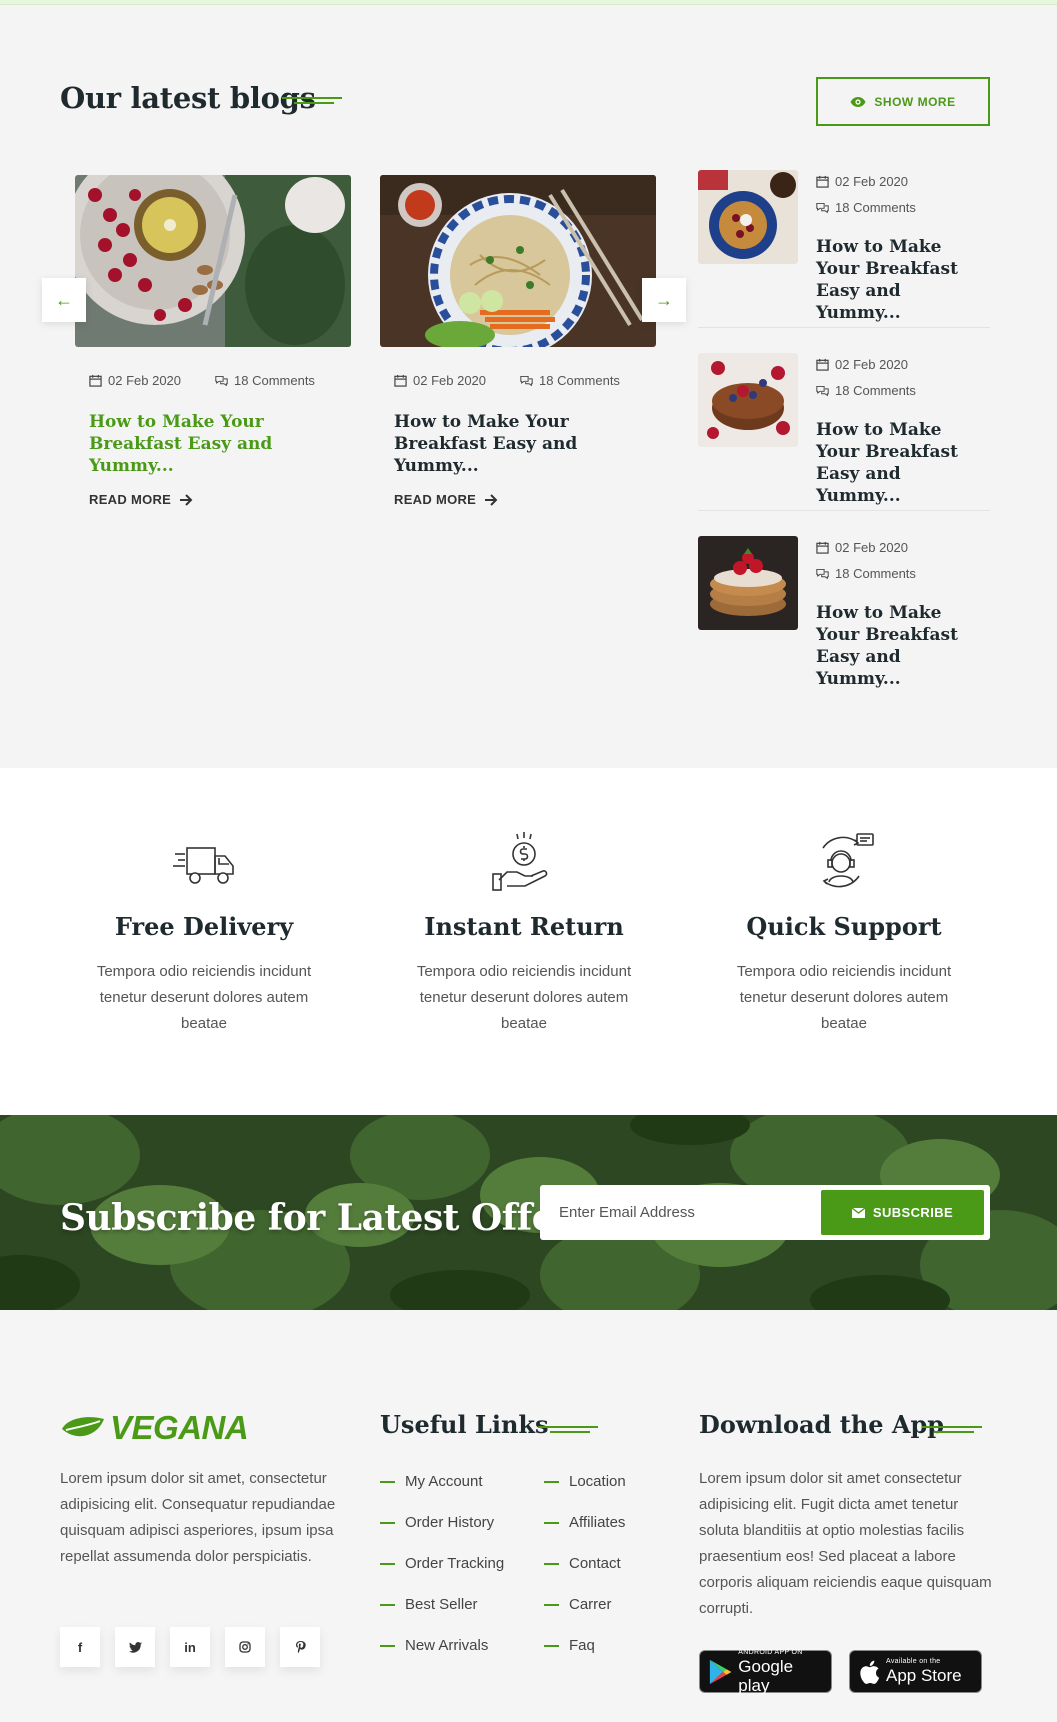  I want to click on link-location: Location, so click(585, 1481).